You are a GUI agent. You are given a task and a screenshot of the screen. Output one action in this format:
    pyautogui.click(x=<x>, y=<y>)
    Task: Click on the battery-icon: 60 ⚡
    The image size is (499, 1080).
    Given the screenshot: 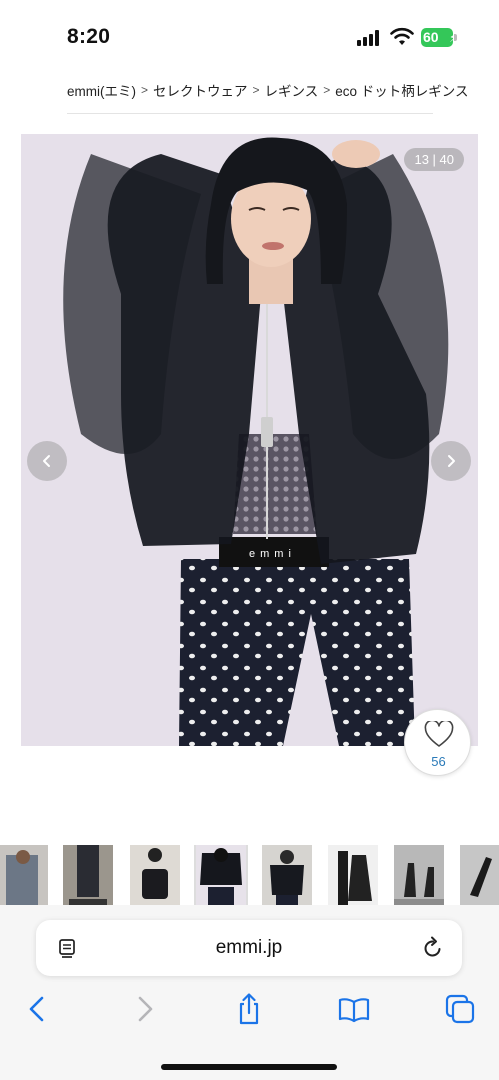 What is the action you would take?
    pyautogui.click(x=439, y=37)
    